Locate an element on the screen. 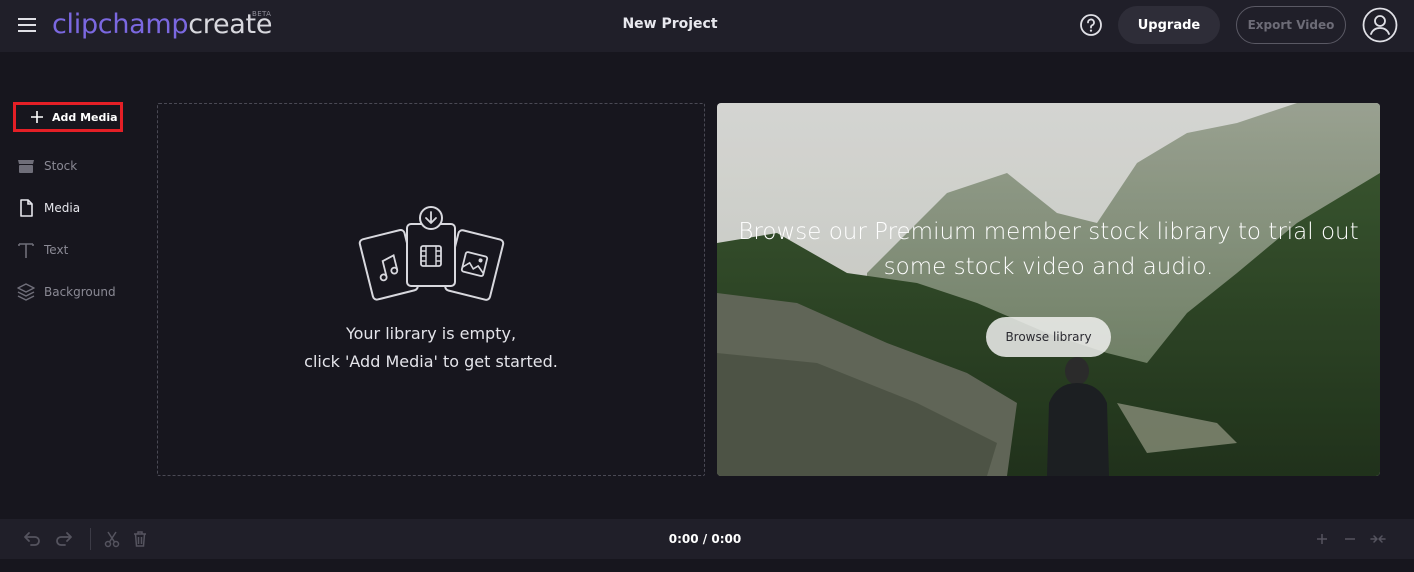 The height and width of the screenshot is (572, 1414). empty-library-line-2: click 'Add Media' to get started. is located at coordinates (431, 361).